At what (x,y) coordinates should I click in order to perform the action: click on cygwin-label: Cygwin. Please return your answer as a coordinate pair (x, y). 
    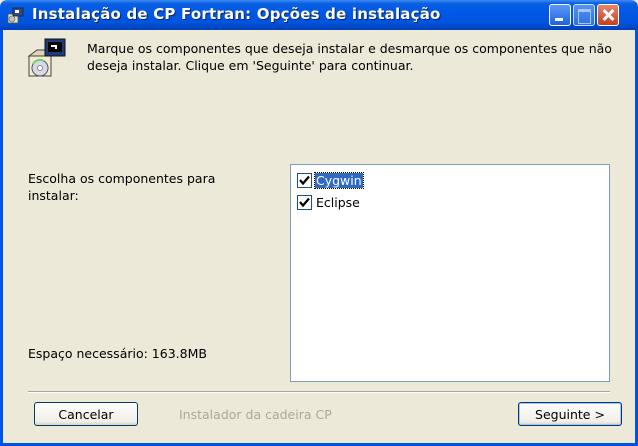
    Looking at the image, I should click on (339, 180).